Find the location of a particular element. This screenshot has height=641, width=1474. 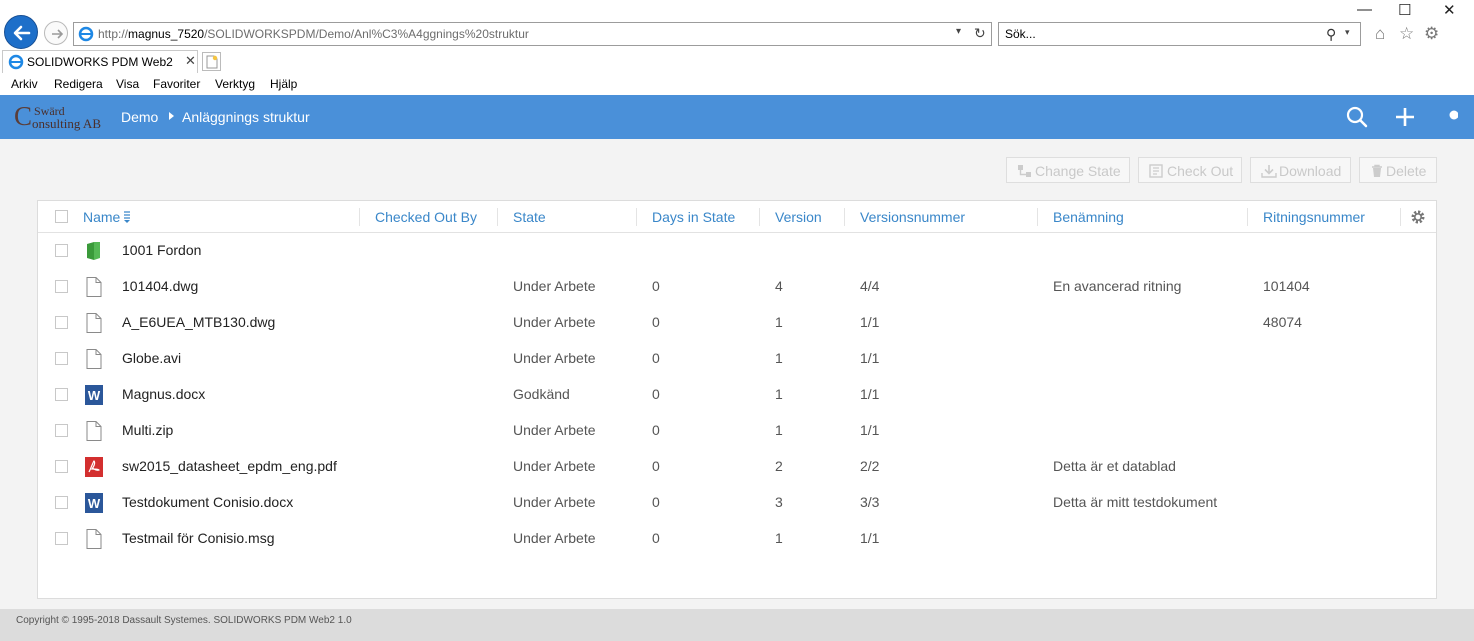

breadcrumb-current: Anläggnings struktur is located at coordinates (246, 117).